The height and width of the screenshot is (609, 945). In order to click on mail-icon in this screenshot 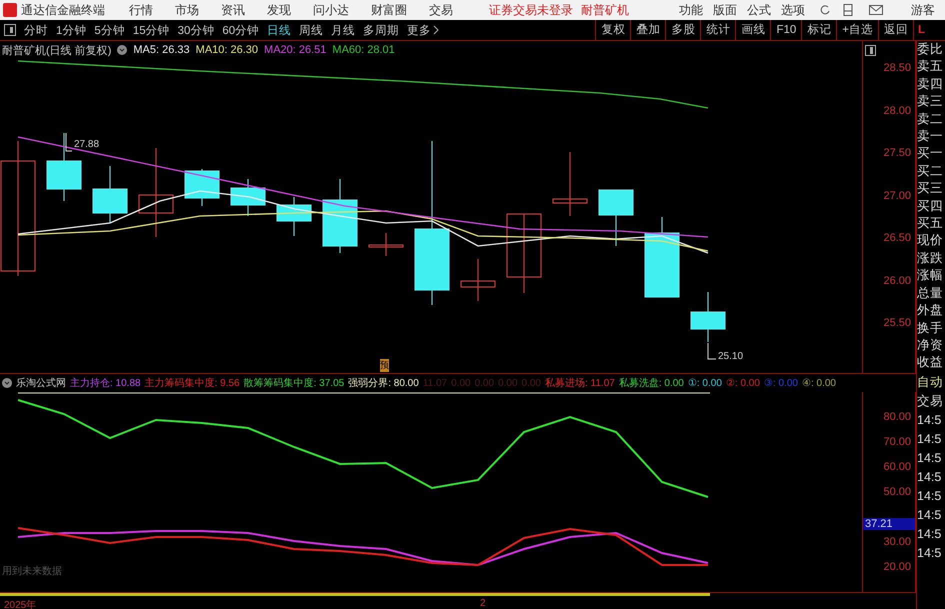, I will do `click(876, 10)`.